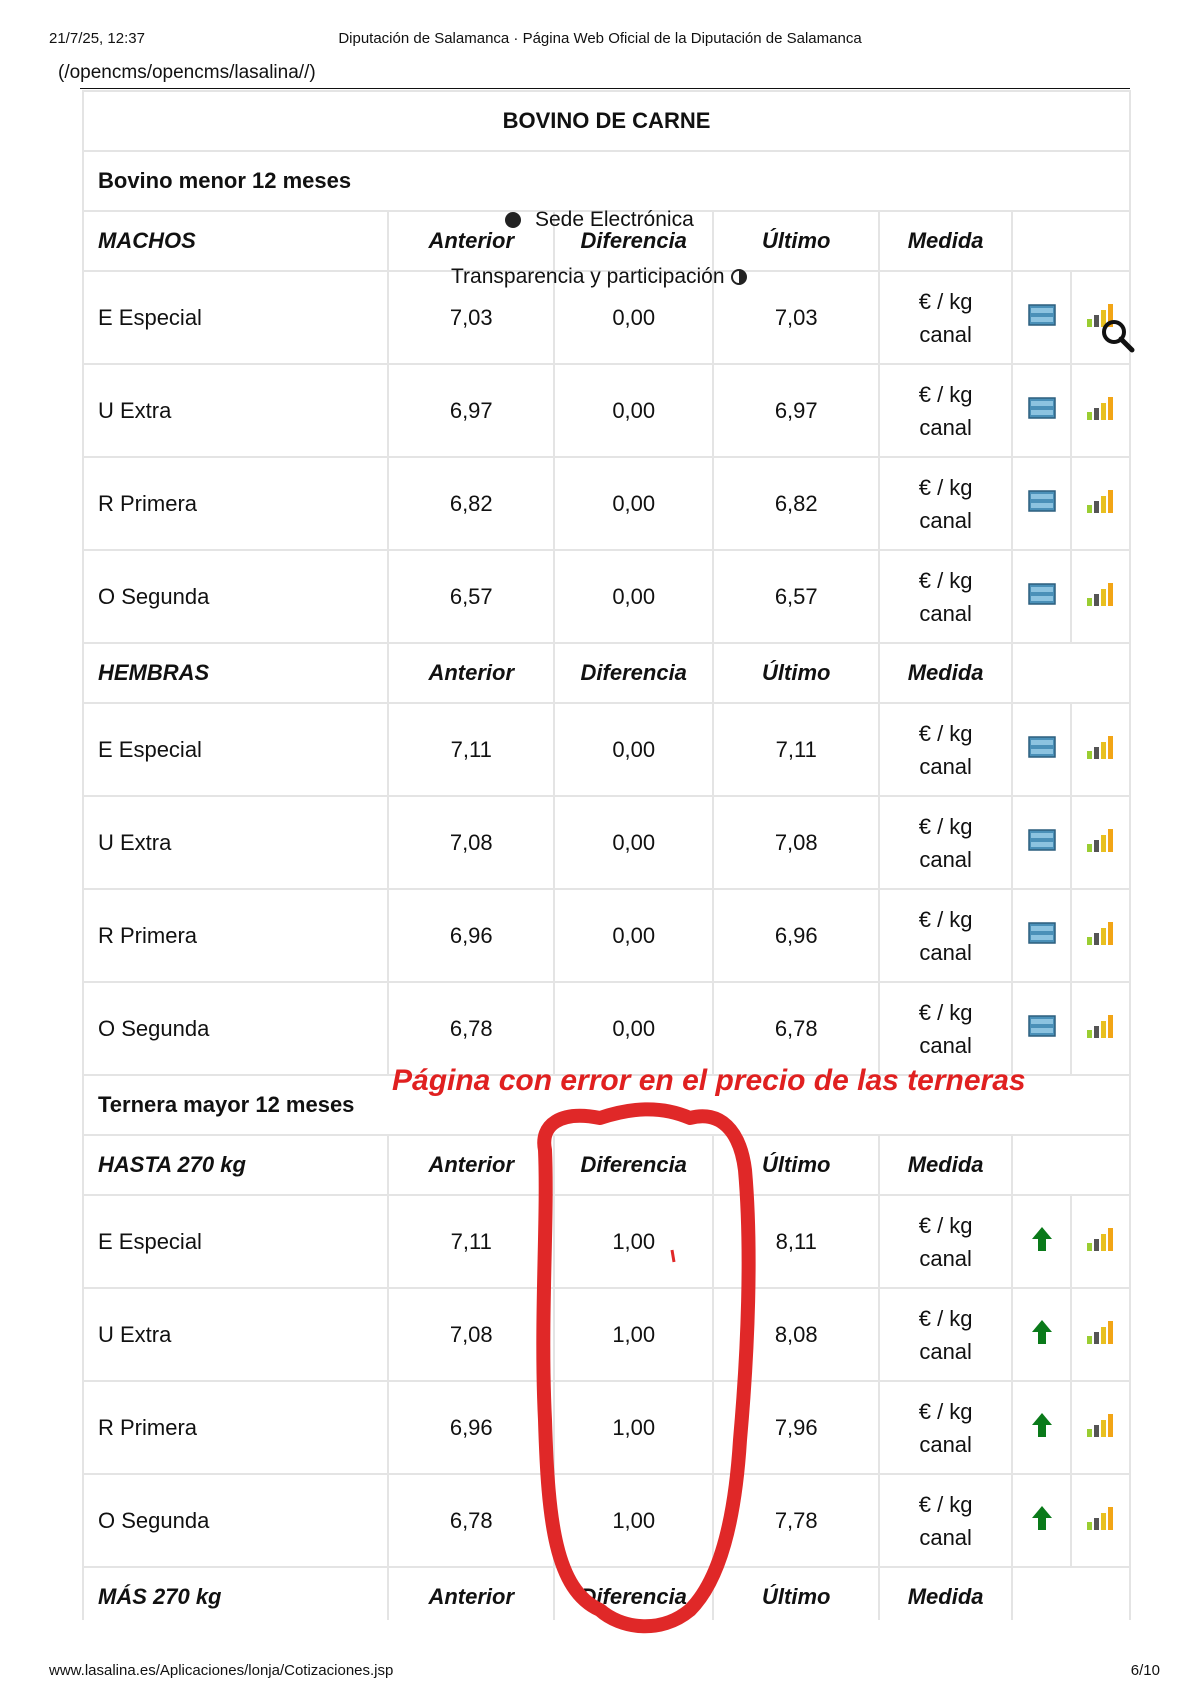  Describe the element at coordinates (796, 1334) in the screenshot. I see `ultimo-value: 8,08` at that location.